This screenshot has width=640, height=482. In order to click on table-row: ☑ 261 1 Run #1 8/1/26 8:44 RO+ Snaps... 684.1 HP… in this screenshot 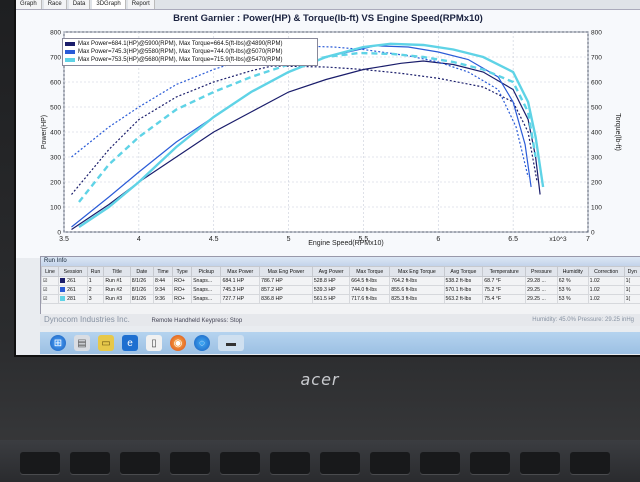, I will do `click(340, 281)`.